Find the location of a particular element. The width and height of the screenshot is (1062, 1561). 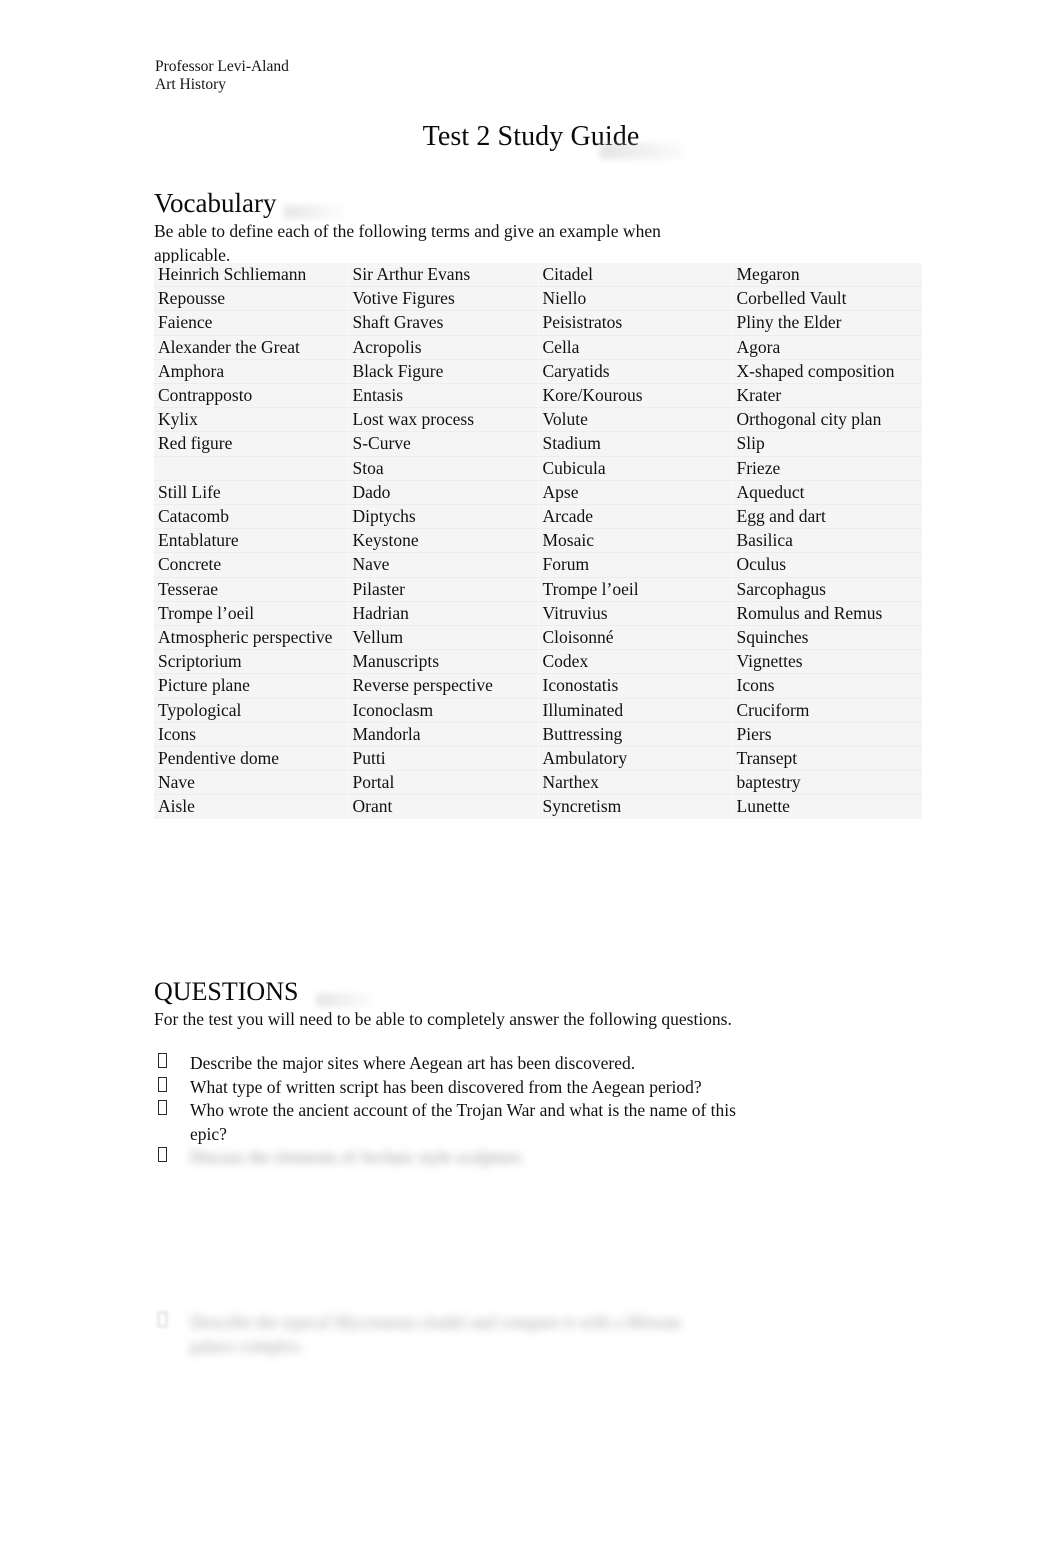

vocabulary-term-cell: Peisistratos is located at coordinates (635, 323).